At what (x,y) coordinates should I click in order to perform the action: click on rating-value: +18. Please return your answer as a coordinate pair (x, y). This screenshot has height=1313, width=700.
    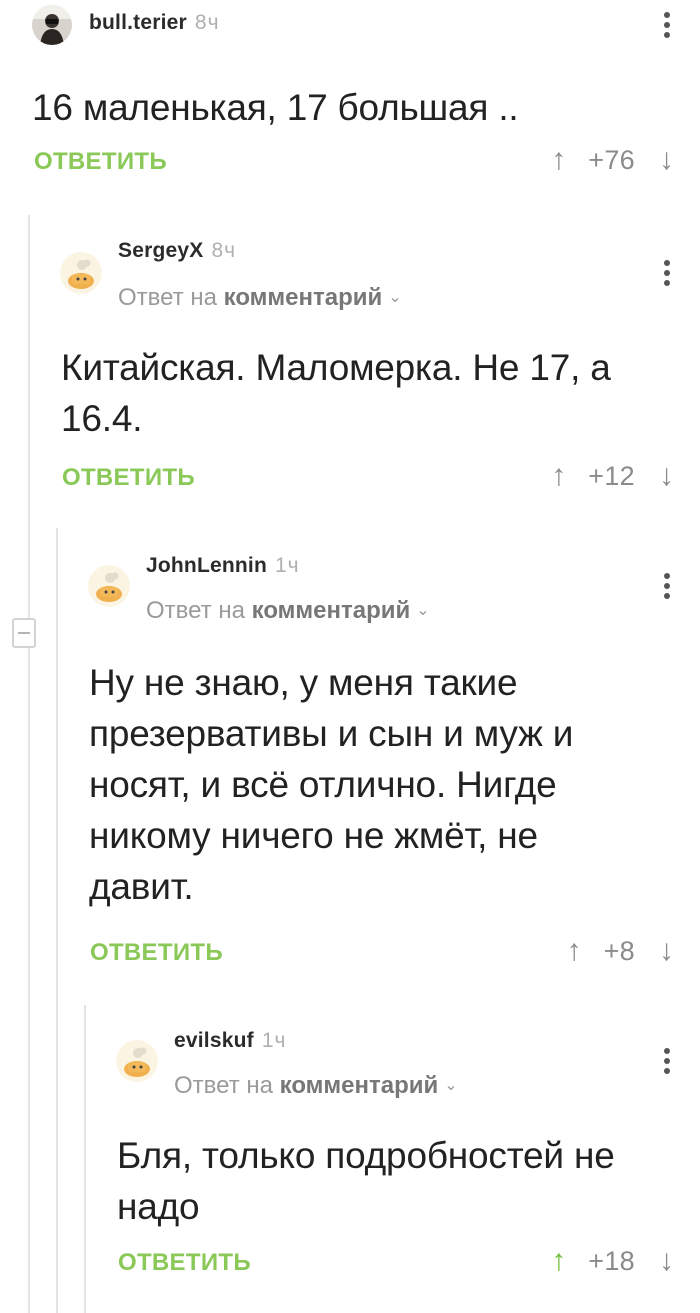
    Looking at the image, I should click on (611, 1260).